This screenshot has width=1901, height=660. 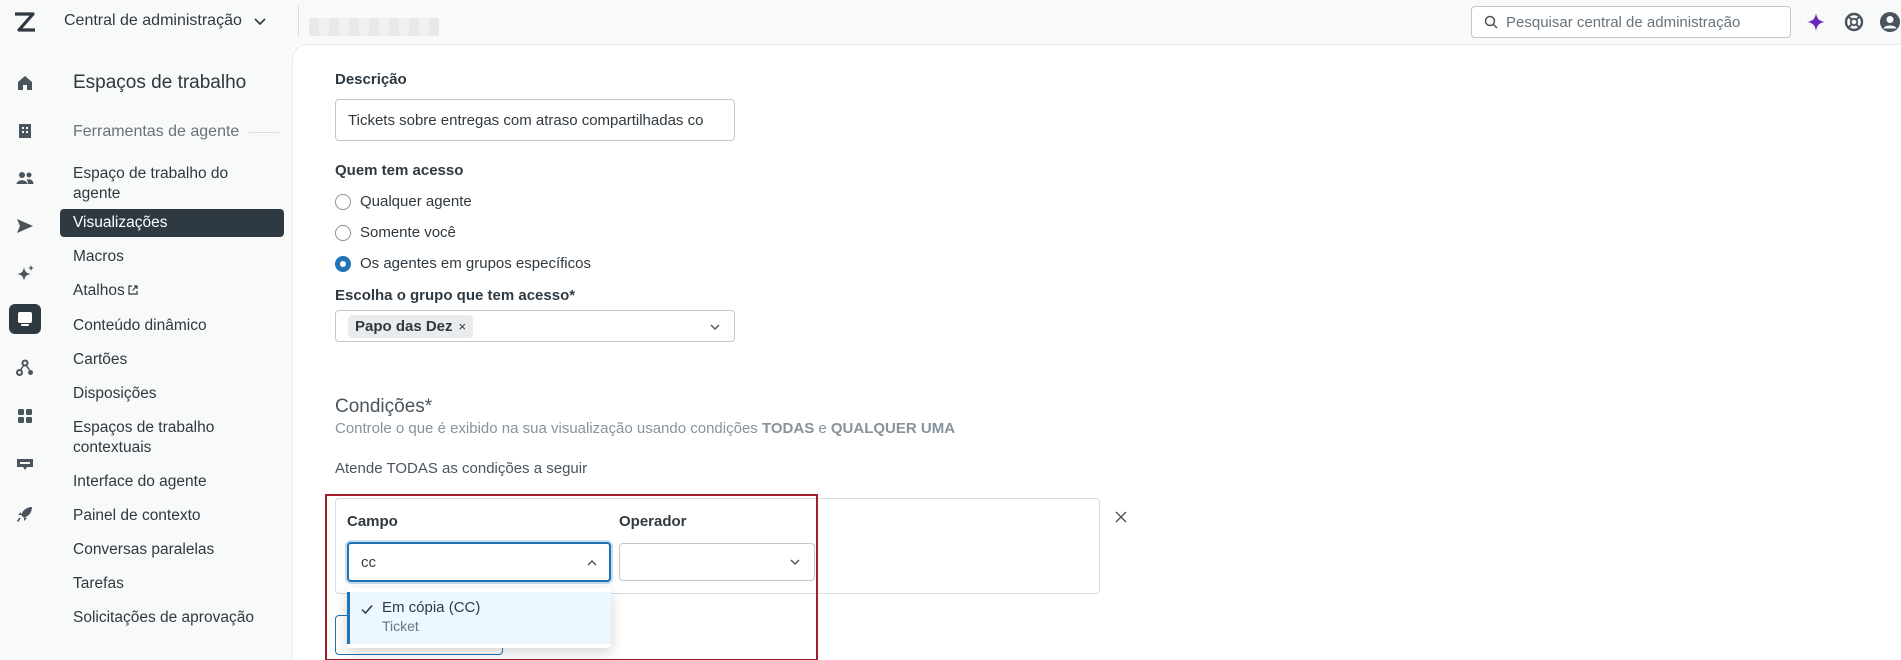 I want to click on send-icon, so click(x=25, y=226).